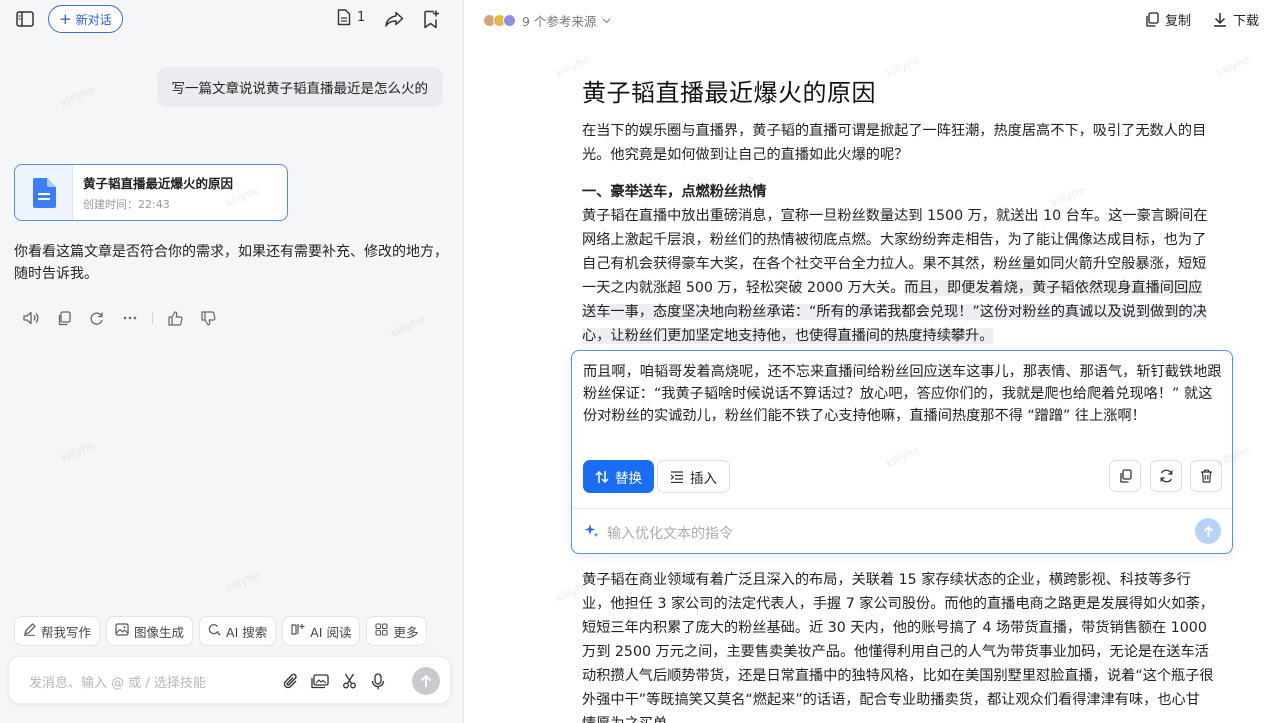 Image resolution: width=1280 pixels, height=723 pixels. What do you see at coordinates (394, 19) in the screenshot?
I see `share-icon` at bounding box center [394, 19].